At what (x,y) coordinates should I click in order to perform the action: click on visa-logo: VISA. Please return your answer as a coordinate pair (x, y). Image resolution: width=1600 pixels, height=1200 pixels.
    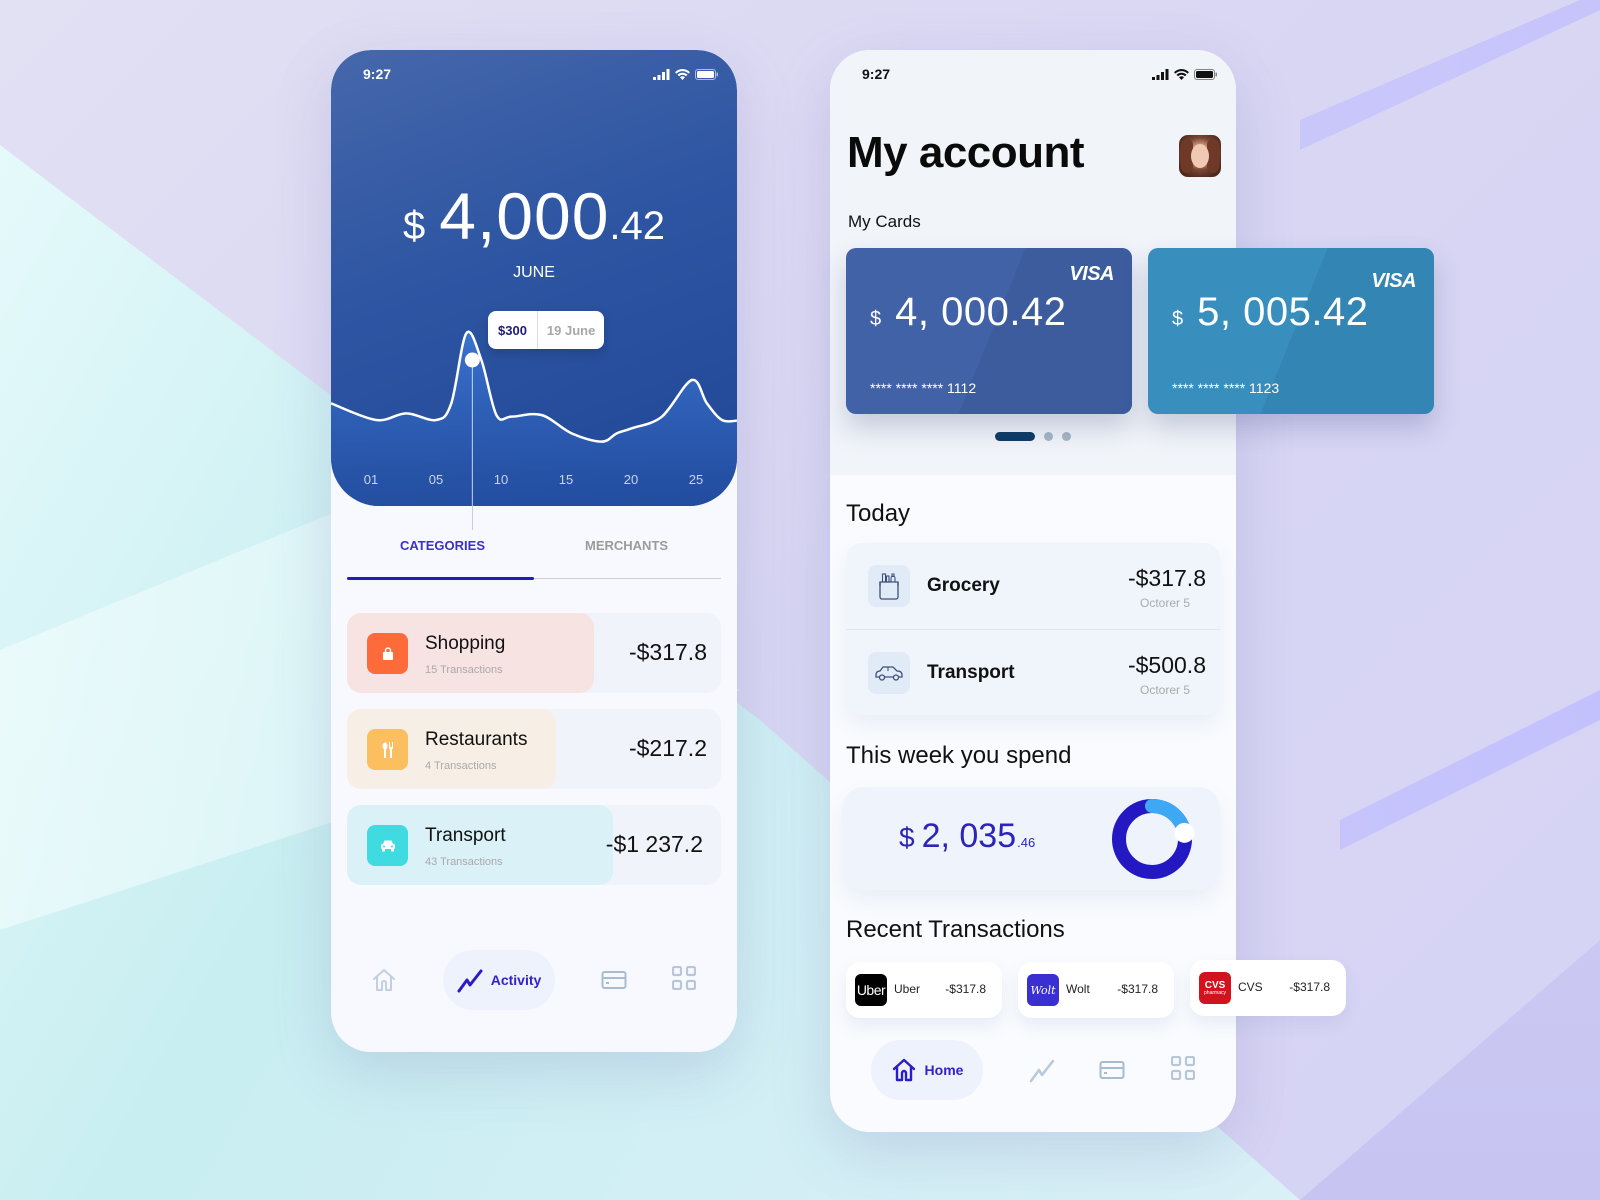
    Looking at the image, I should click on (1091, 274).